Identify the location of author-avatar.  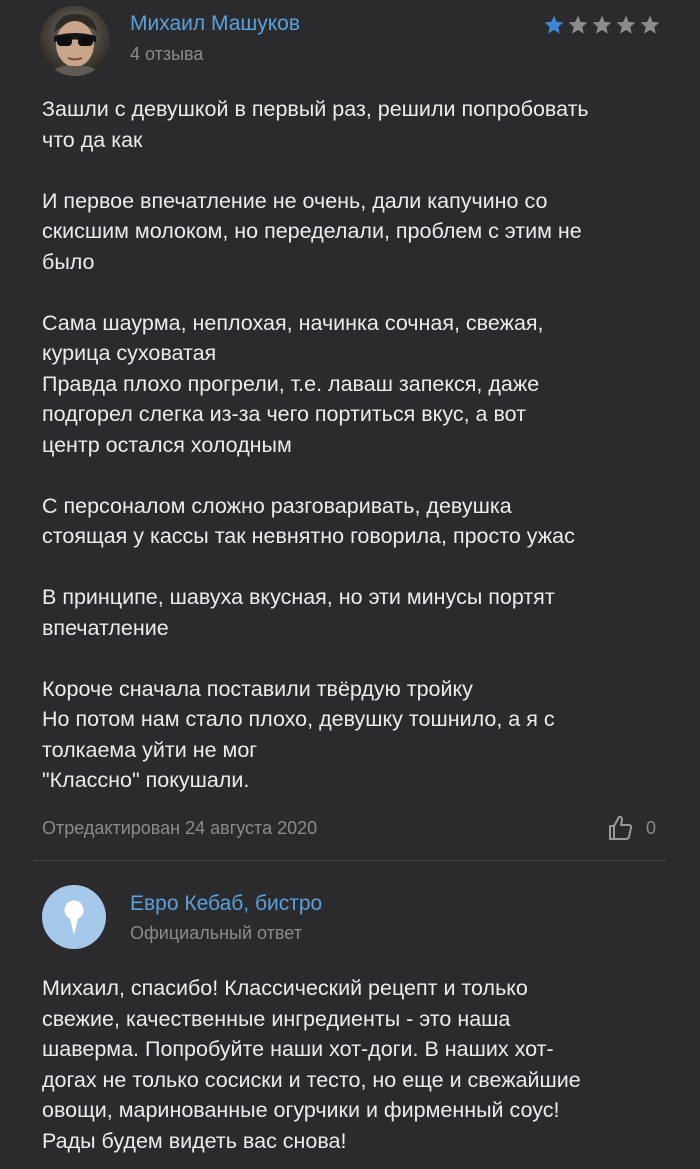
(75, 41).